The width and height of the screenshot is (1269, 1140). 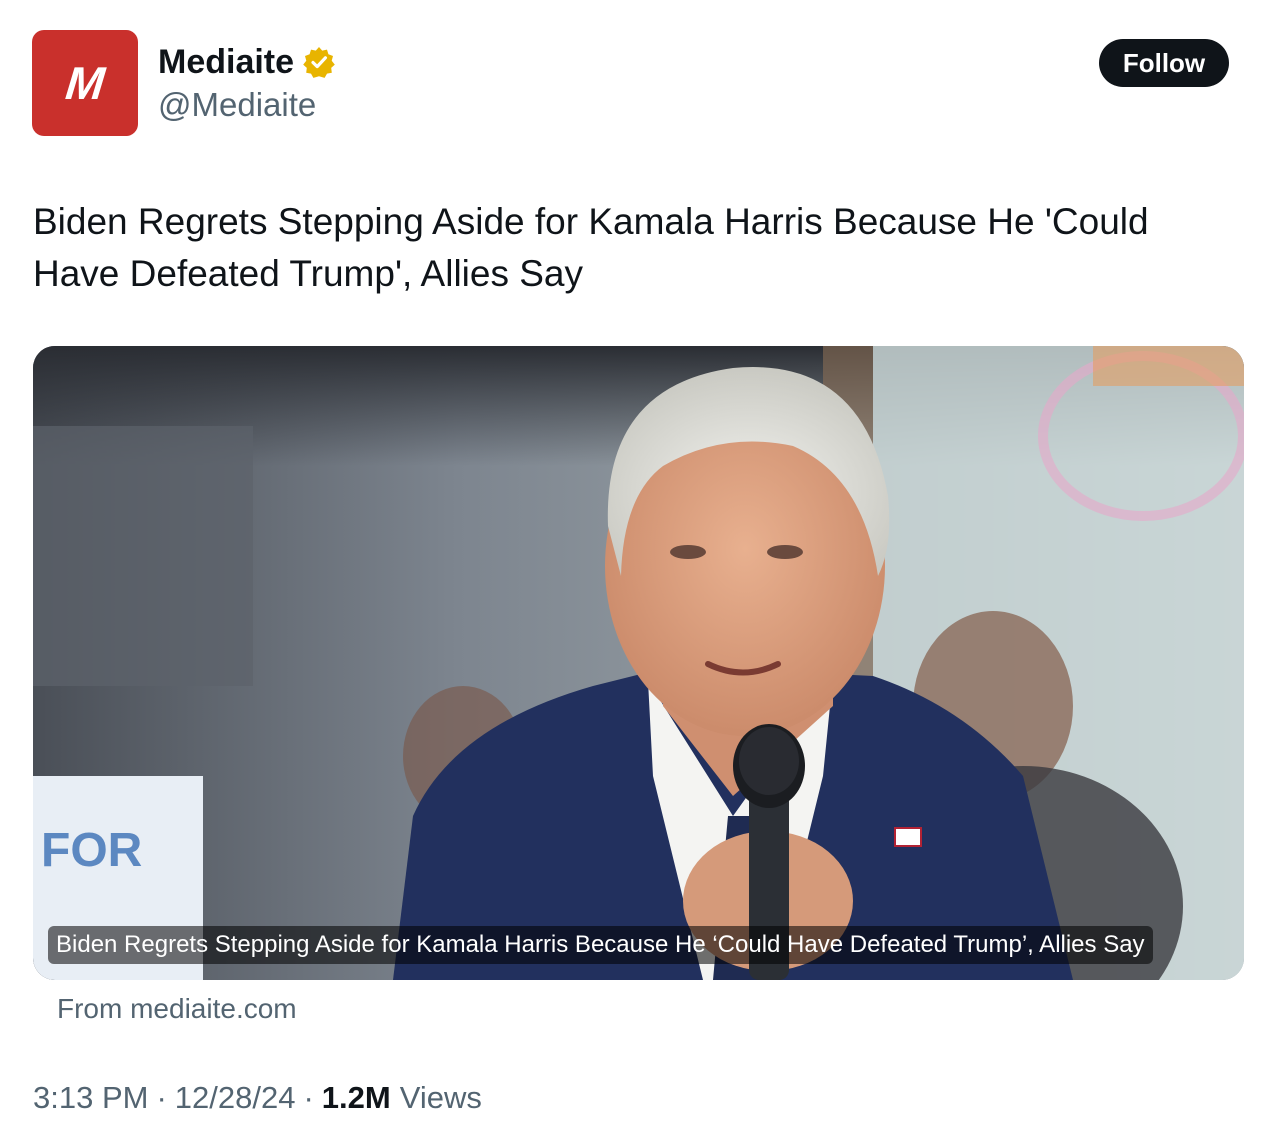 I want to click on photo-microphone-mesh, so click(x=769, y=761).